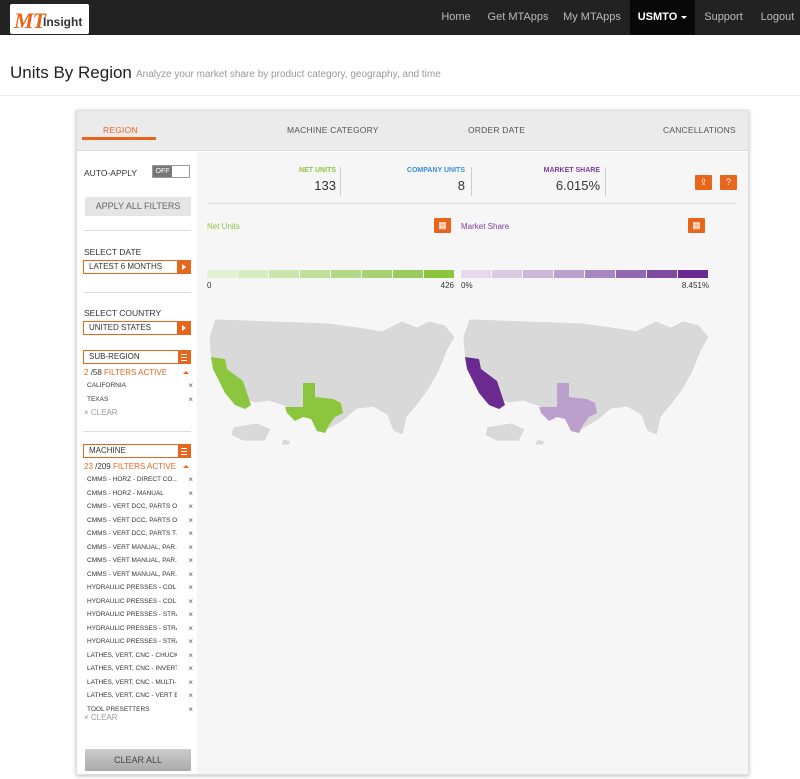 The width and height of the screenshot is (800, 779). What do you see at coordinates (461, 185) in the screenshot?
I see `kpi-company-units-value: 8` at bounding box center [461, 185].